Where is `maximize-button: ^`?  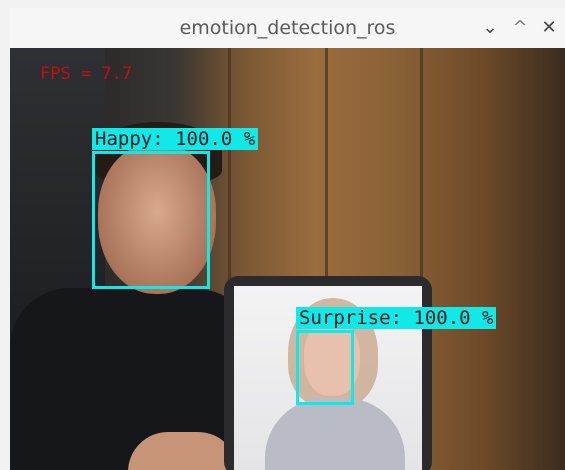
maximize-button: ^ is located at coordinates (520, 28).